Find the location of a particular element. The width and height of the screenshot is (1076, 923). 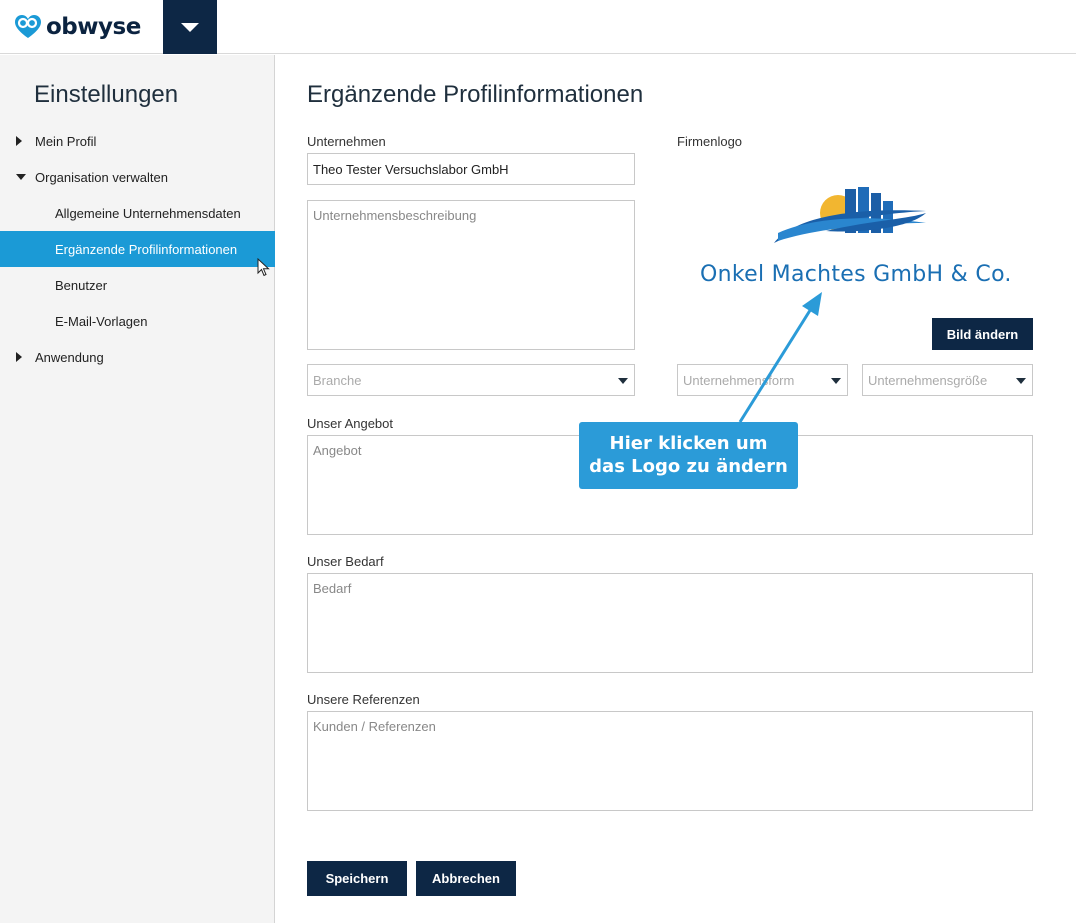

sidebar-item-ergaenzende-profilinformationen: Ergänzende Profilinformationen is located at coordinates (137, 249).